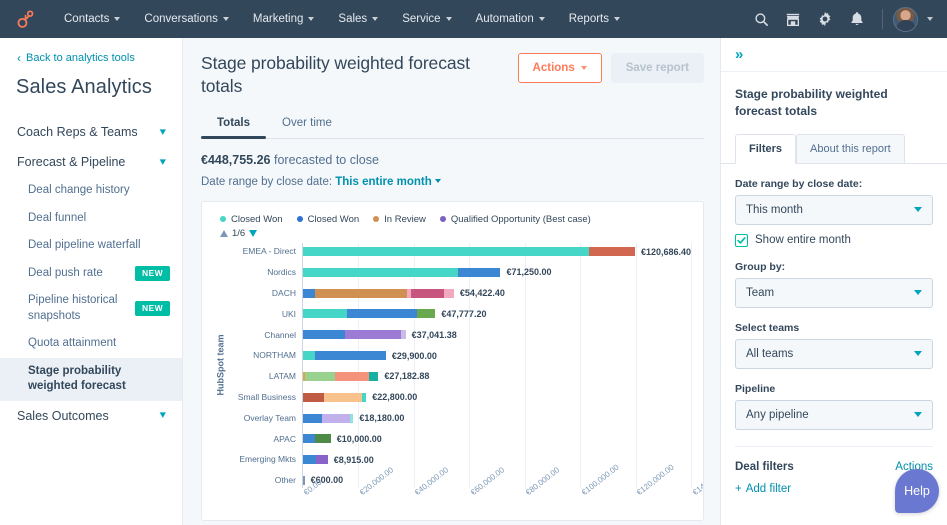  What do you see at coordinates (515, 219) in the screenshot?
I see `legend-item-qualified-opportunity: Qualified Opportunity (Best case)` at bounding box center [515, 219].